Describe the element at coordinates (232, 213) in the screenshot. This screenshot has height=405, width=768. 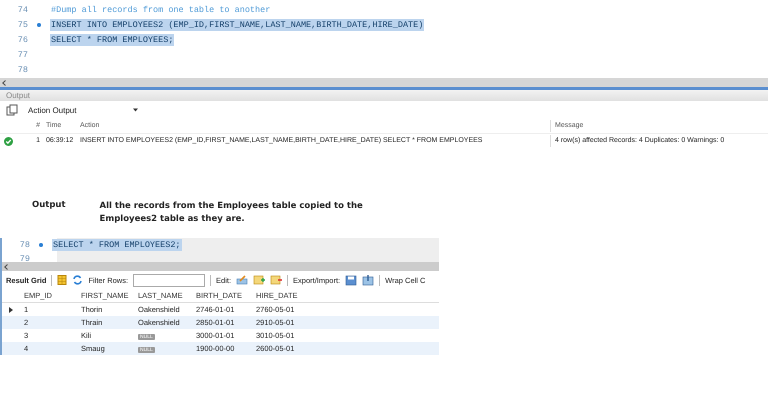
I see `caption-text: All the records from the Employees table copied to the Employees2 table as they are.` at that location.